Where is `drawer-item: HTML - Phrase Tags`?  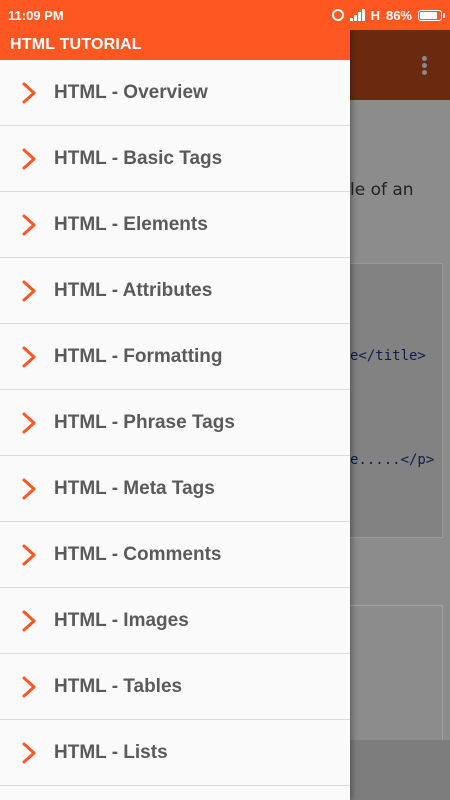 drawer-item: HTML - Phrase Tags is located at coordinates (175, 423).